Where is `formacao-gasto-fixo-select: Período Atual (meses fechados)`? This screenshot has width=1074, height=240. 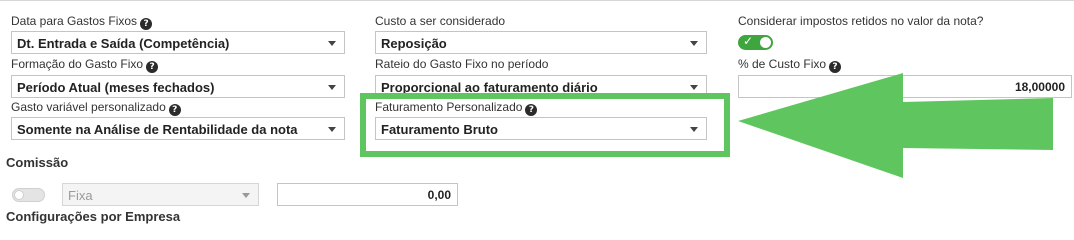 formacao-gasto-fixo-select: Período Atual (meses fechados) is located at coordinates (178, 86).